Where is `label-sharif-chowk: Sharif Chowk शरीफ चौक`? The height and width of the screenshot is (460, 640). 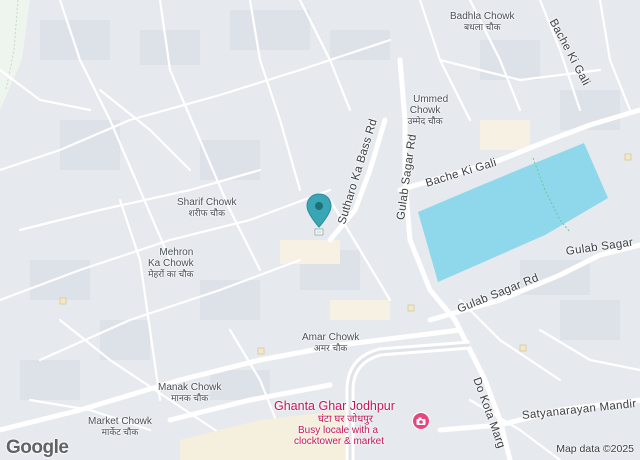
label-sharif-chowk: Sharif Chowk शरीफ चौक is located at coordinates (207, 207).